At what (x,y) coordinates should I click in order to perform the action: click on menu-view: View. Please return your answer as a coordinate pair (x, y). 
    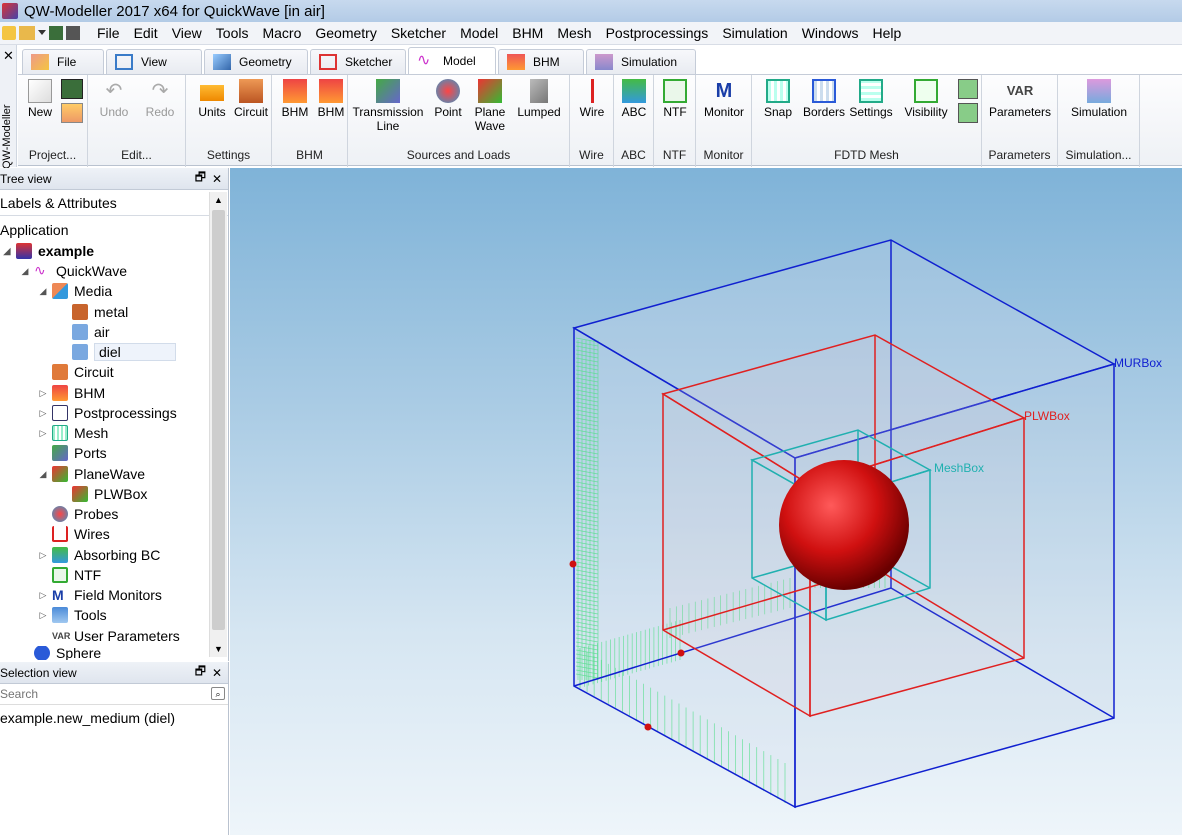
    Looking at the image, I should click on (187, 33).